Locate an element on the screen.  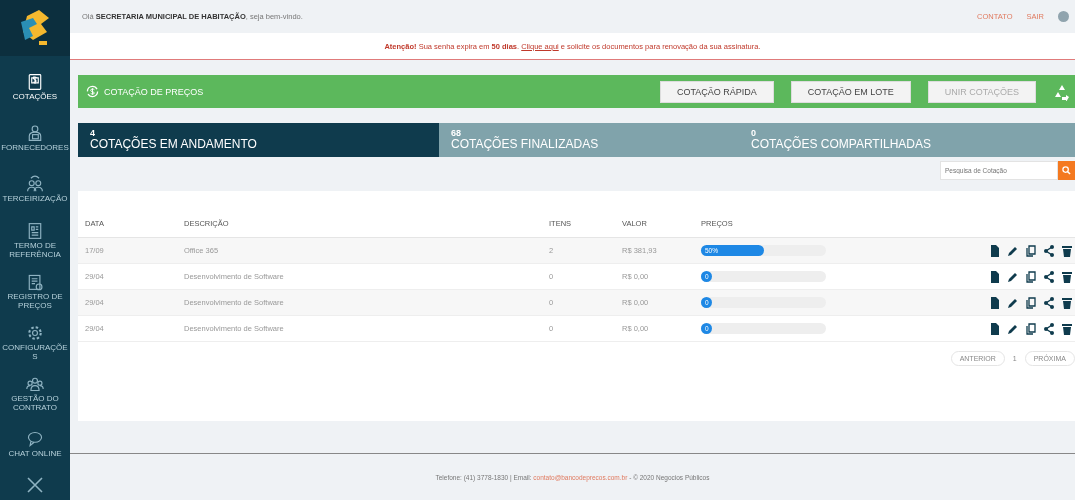
status-tab: 4 COTAÇÕES EM ANDAMENTO is located at coordinates (258, 140).